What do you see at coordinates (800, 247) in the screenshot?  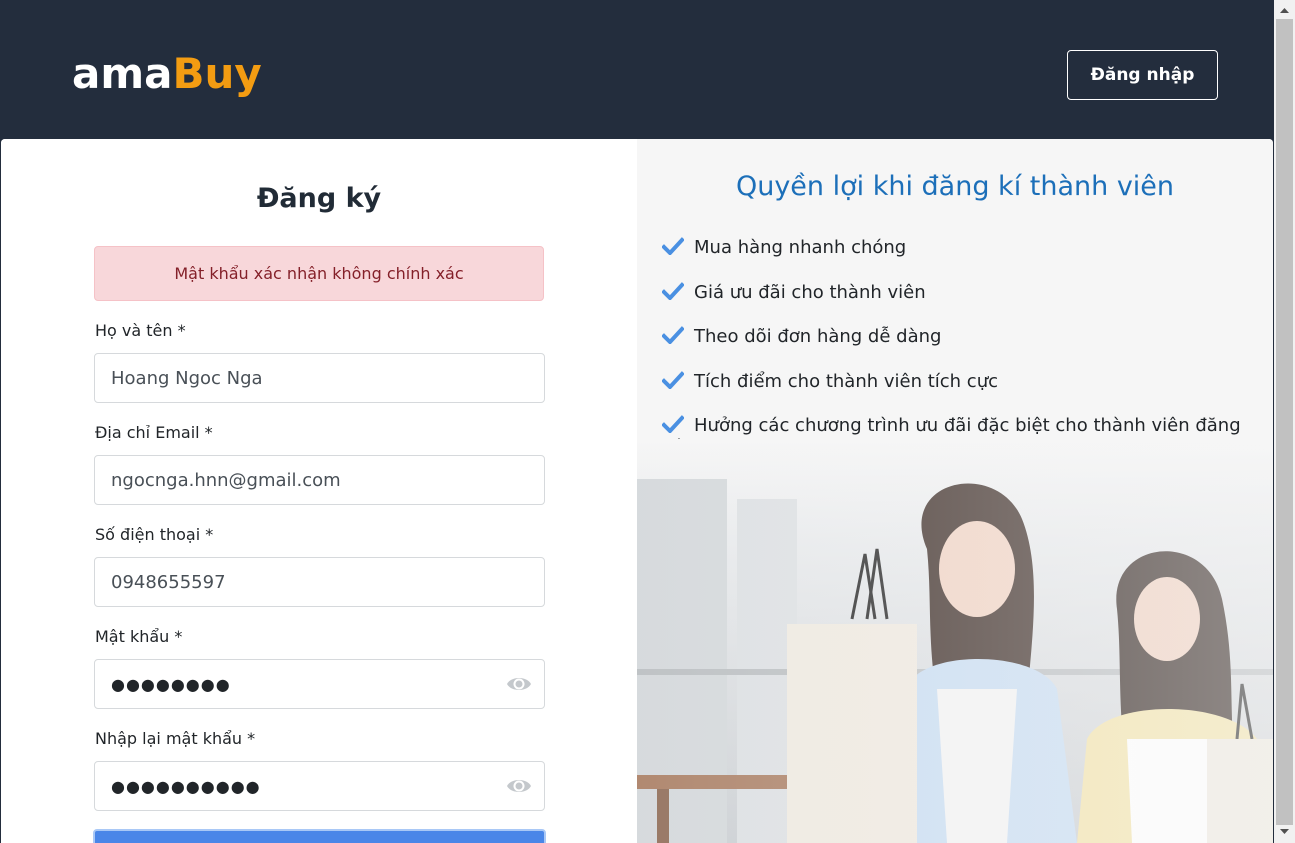 I see `benefit-text: Mua hàng nhanh chóng` at bounding box center [800, 247].